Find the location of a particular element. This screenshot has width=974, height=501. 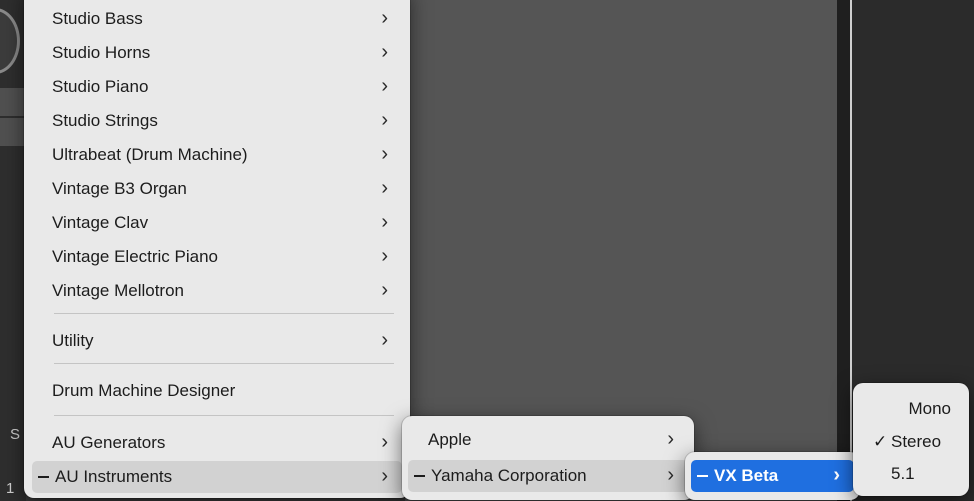

plugin-submenu: VX Beta › is located at coordinates (772, 476).